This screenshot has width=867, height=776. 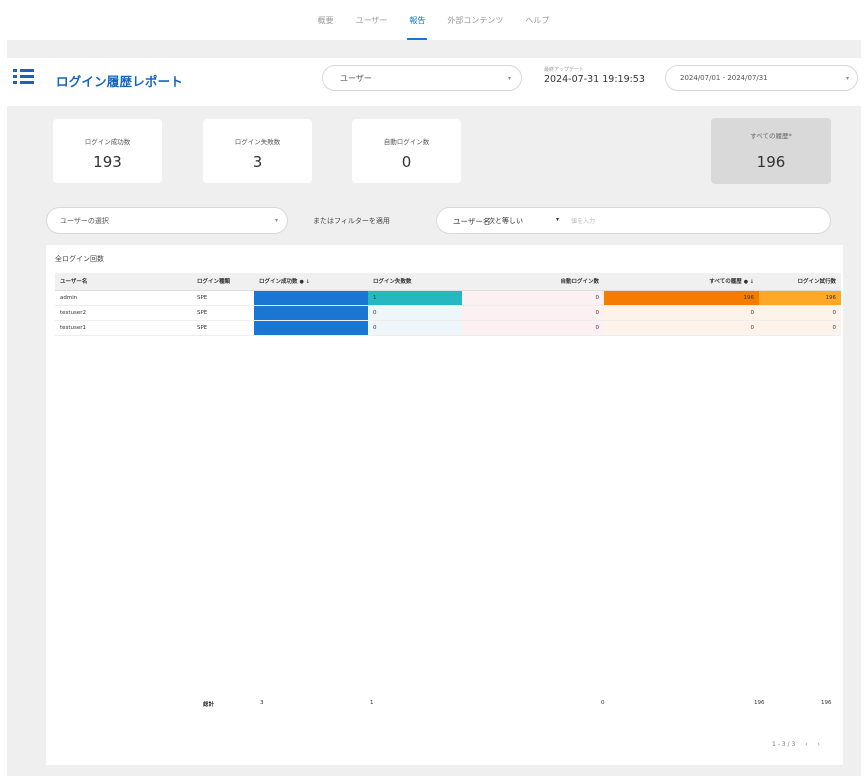 I want to click on table-row: admin SPE 193 1 0 196 196, so click(x=448, y=298).